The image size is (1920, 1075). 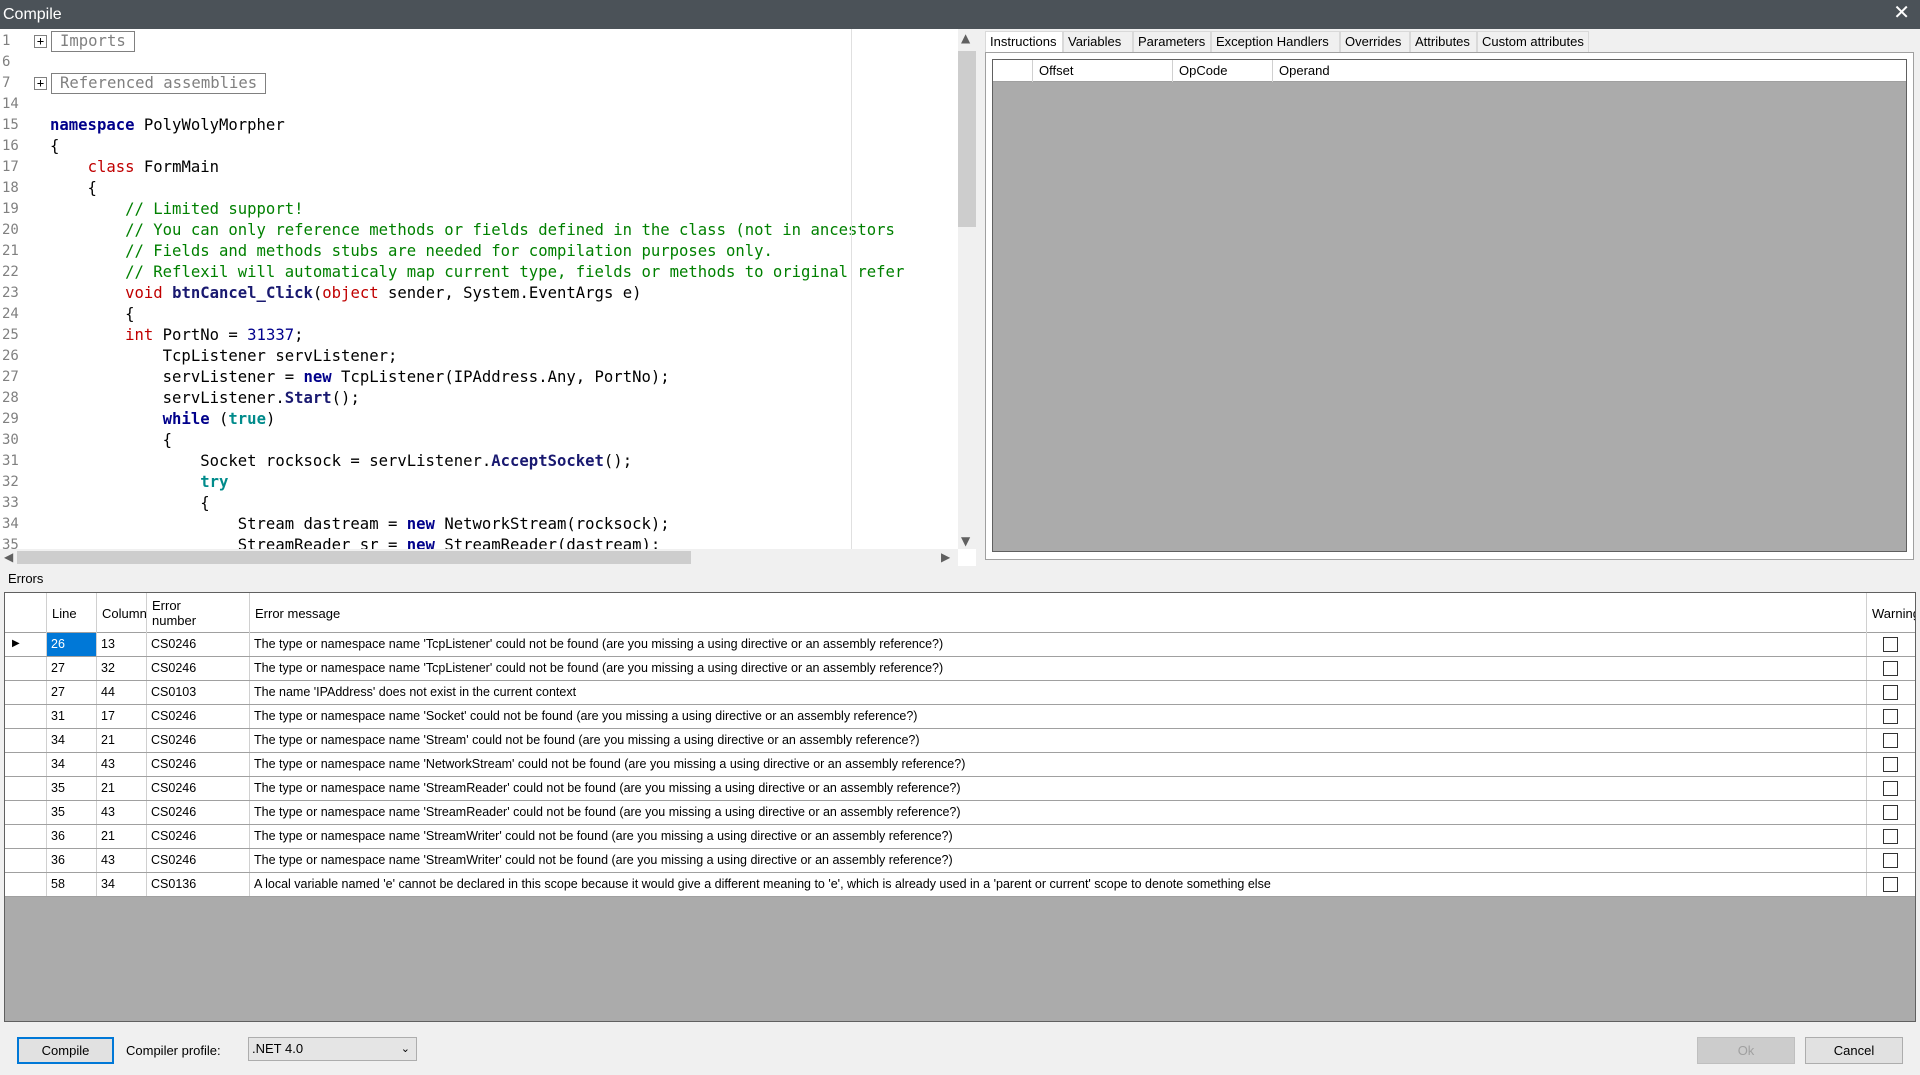 What do you see at coordinates (139, 482) in the screenshot?
I see `code-line: try` at bounding box center [139, 482].